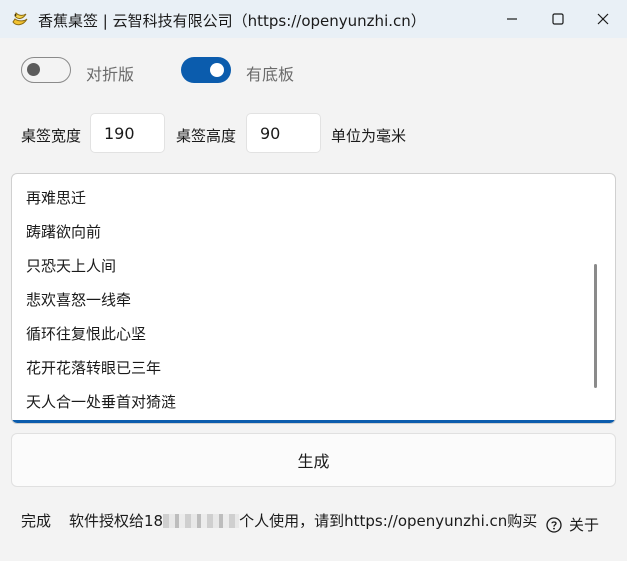  What do you see at coordinates (56, 198) in the screenshot?
I see `text-line: 再难思迁` at bounding box center [56, 198].